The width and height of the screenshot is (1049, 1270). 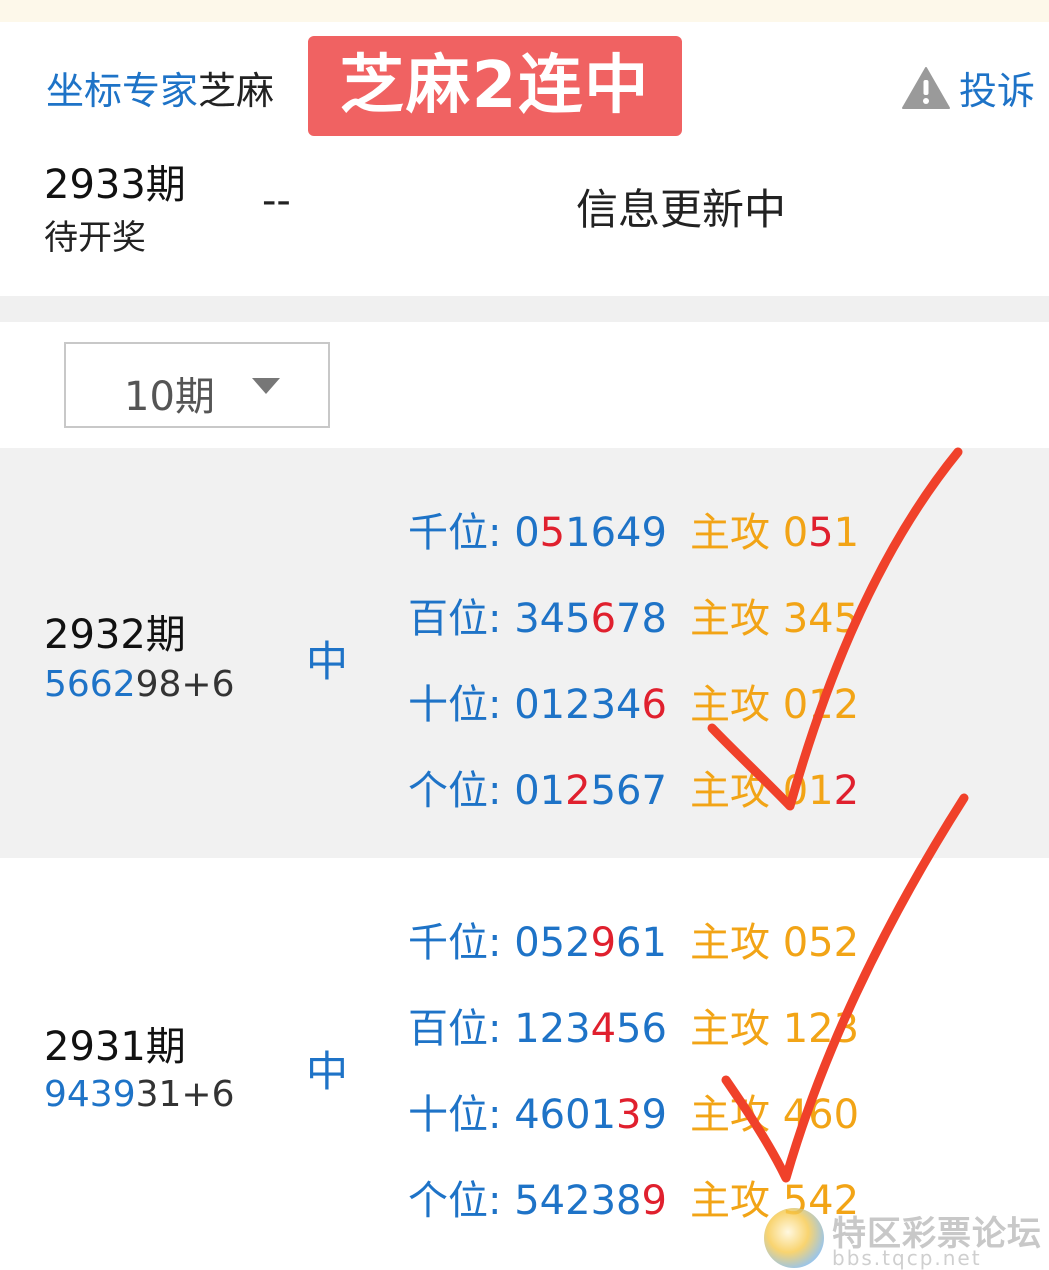 I want to click on expert-label: 坐标专家, so click(x=122, y=91).